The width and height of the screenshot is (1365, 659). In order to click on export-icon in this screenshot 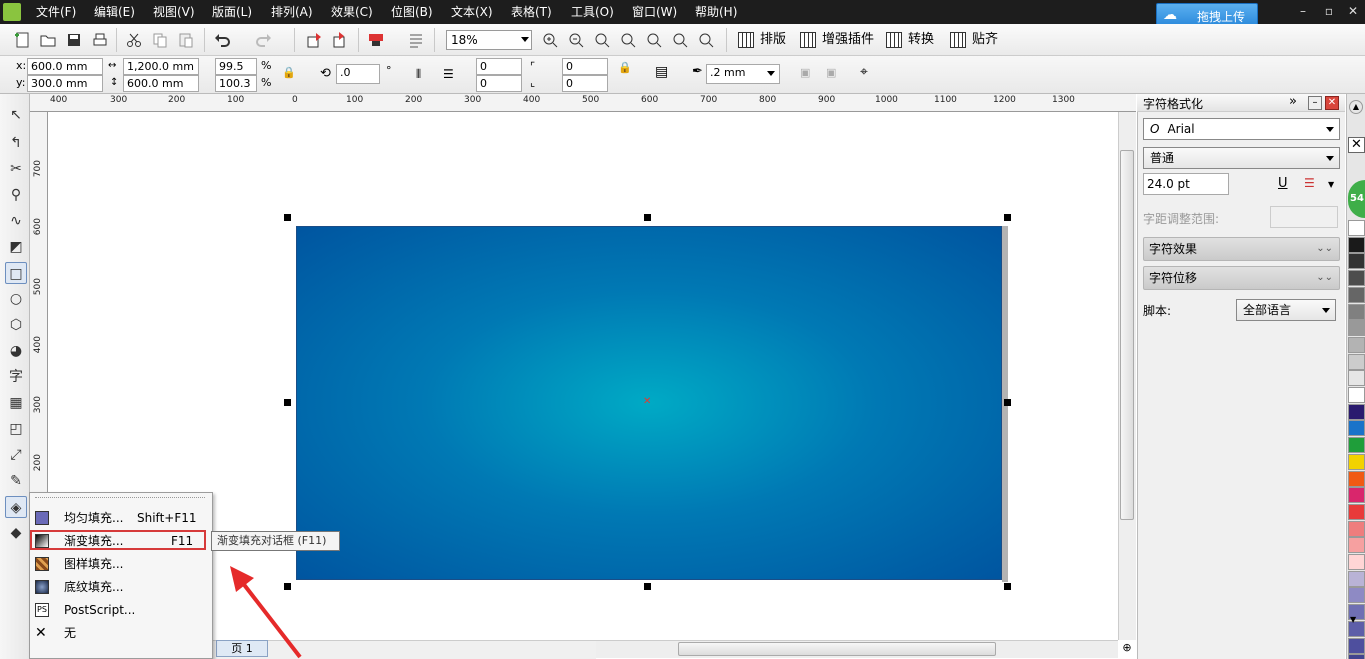, I will do `click(340, 40)`.